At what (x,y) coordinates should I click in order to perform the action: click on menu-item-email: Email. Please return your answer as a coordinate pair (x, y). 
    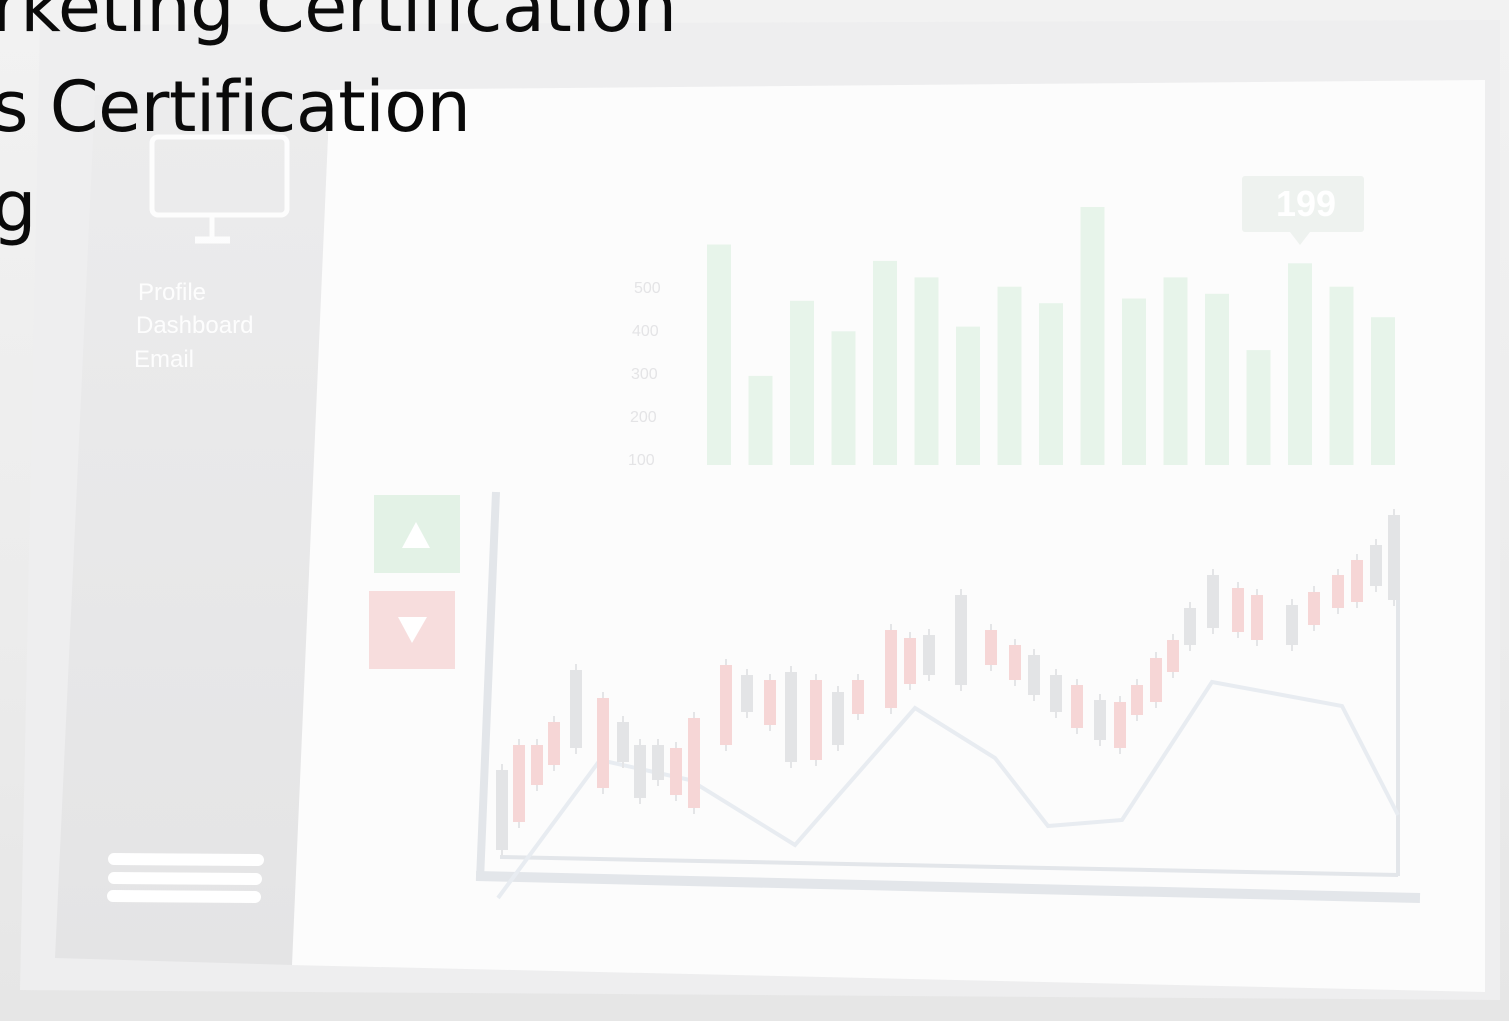
    Looking at the image, I should click on (164, 359).